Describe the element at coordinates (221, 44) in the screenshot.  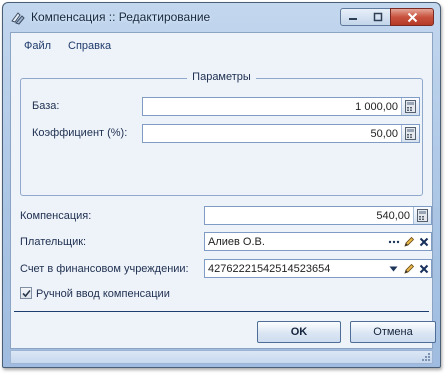
I see `menu-bar: Файл Справка` at that location.